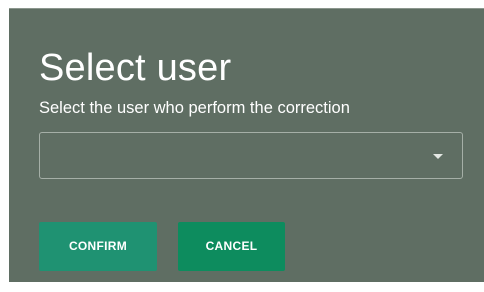  What do you see at coordinates (135, 68) in the screenshot?
I see `dialog-title: Select user` at bounding box center [135, 68].